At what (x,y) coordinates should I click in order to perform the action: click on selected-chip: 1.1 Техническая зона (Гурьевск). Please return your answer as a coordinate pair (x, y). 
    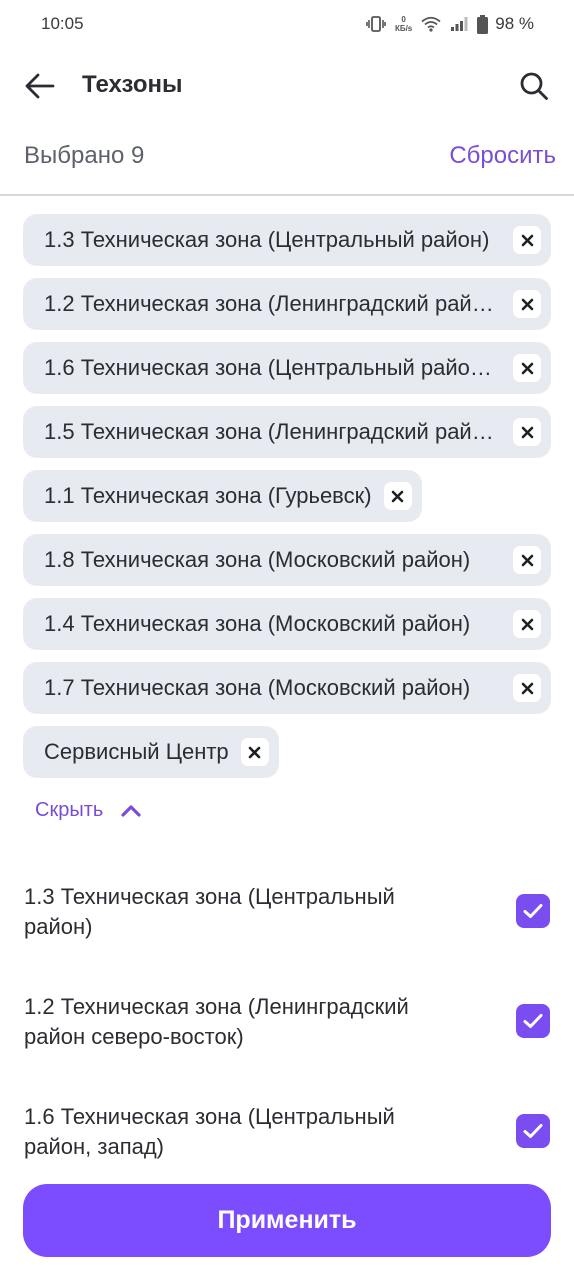
    Looking at the image, I should click on (222, 496).